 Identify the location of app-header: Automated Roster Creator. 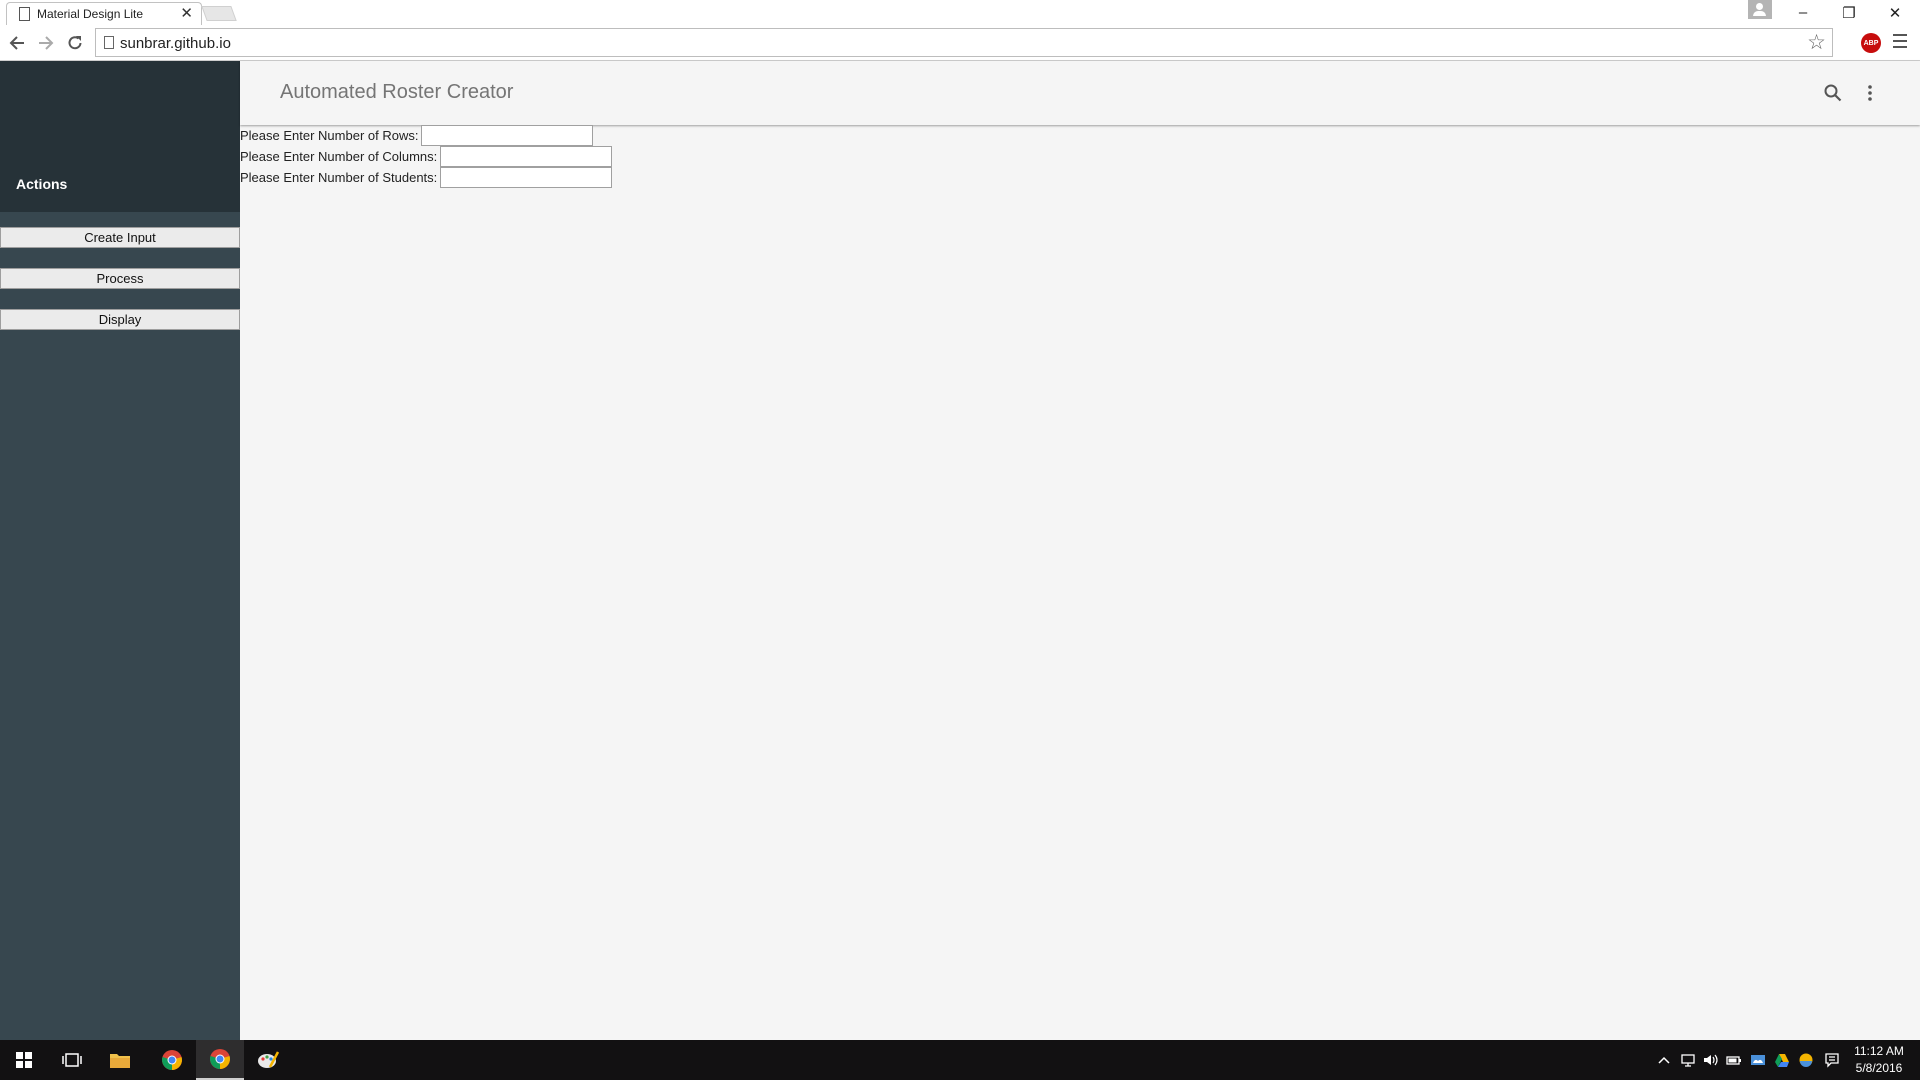
(1080, 93).